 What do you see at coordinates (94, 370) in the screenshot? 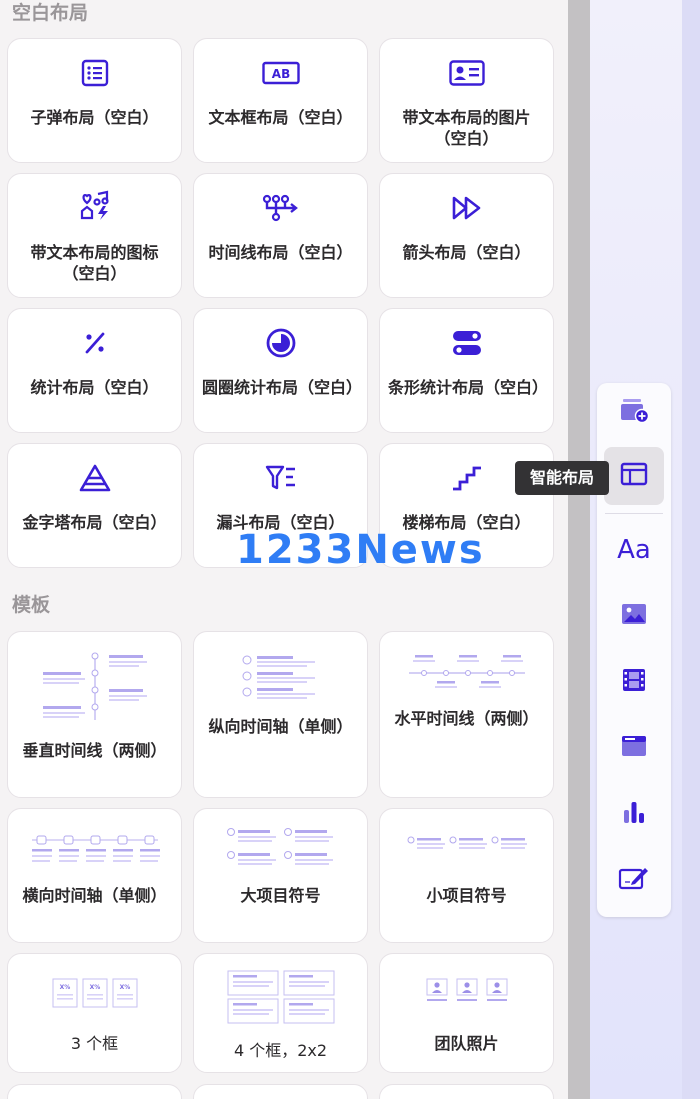
I see `layout-card-stats: 统计布局（空白）` at bounding box center [94, 370].